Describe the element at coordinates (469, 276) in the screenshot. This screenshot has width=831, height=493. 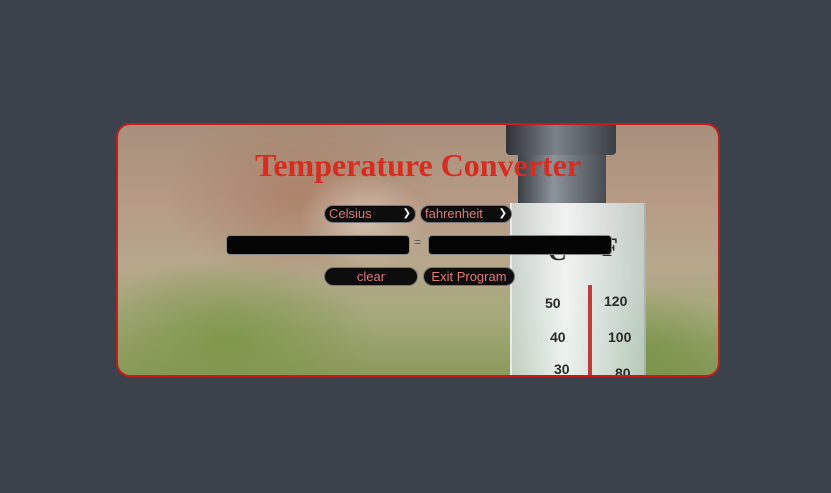
I see `exit-program-button: Exit Program` at that location.